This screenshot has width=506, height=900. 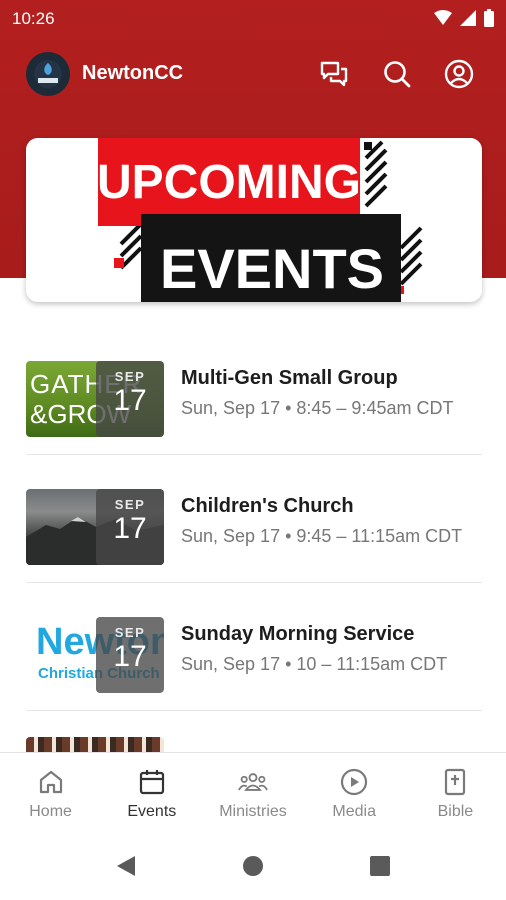 I want to click on nav-label: Home, so click(x=50, y=811).